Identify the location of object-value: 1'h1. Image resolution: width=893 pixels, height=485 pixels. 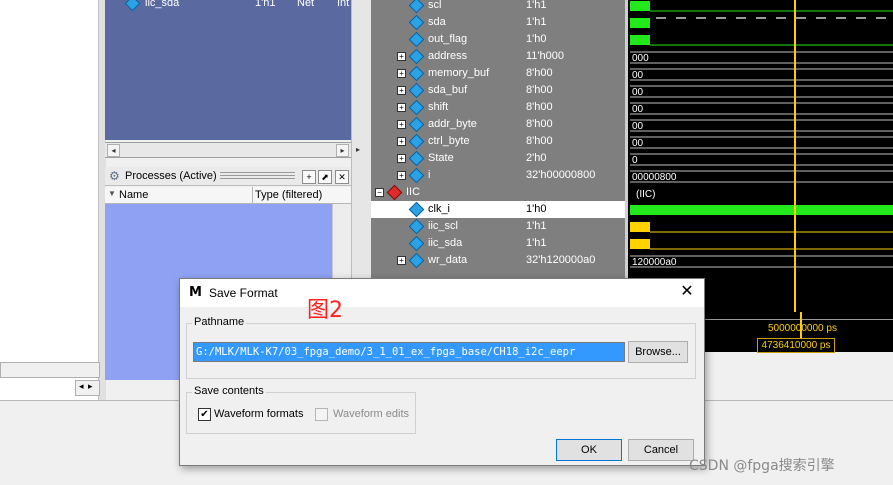
(265, 4).